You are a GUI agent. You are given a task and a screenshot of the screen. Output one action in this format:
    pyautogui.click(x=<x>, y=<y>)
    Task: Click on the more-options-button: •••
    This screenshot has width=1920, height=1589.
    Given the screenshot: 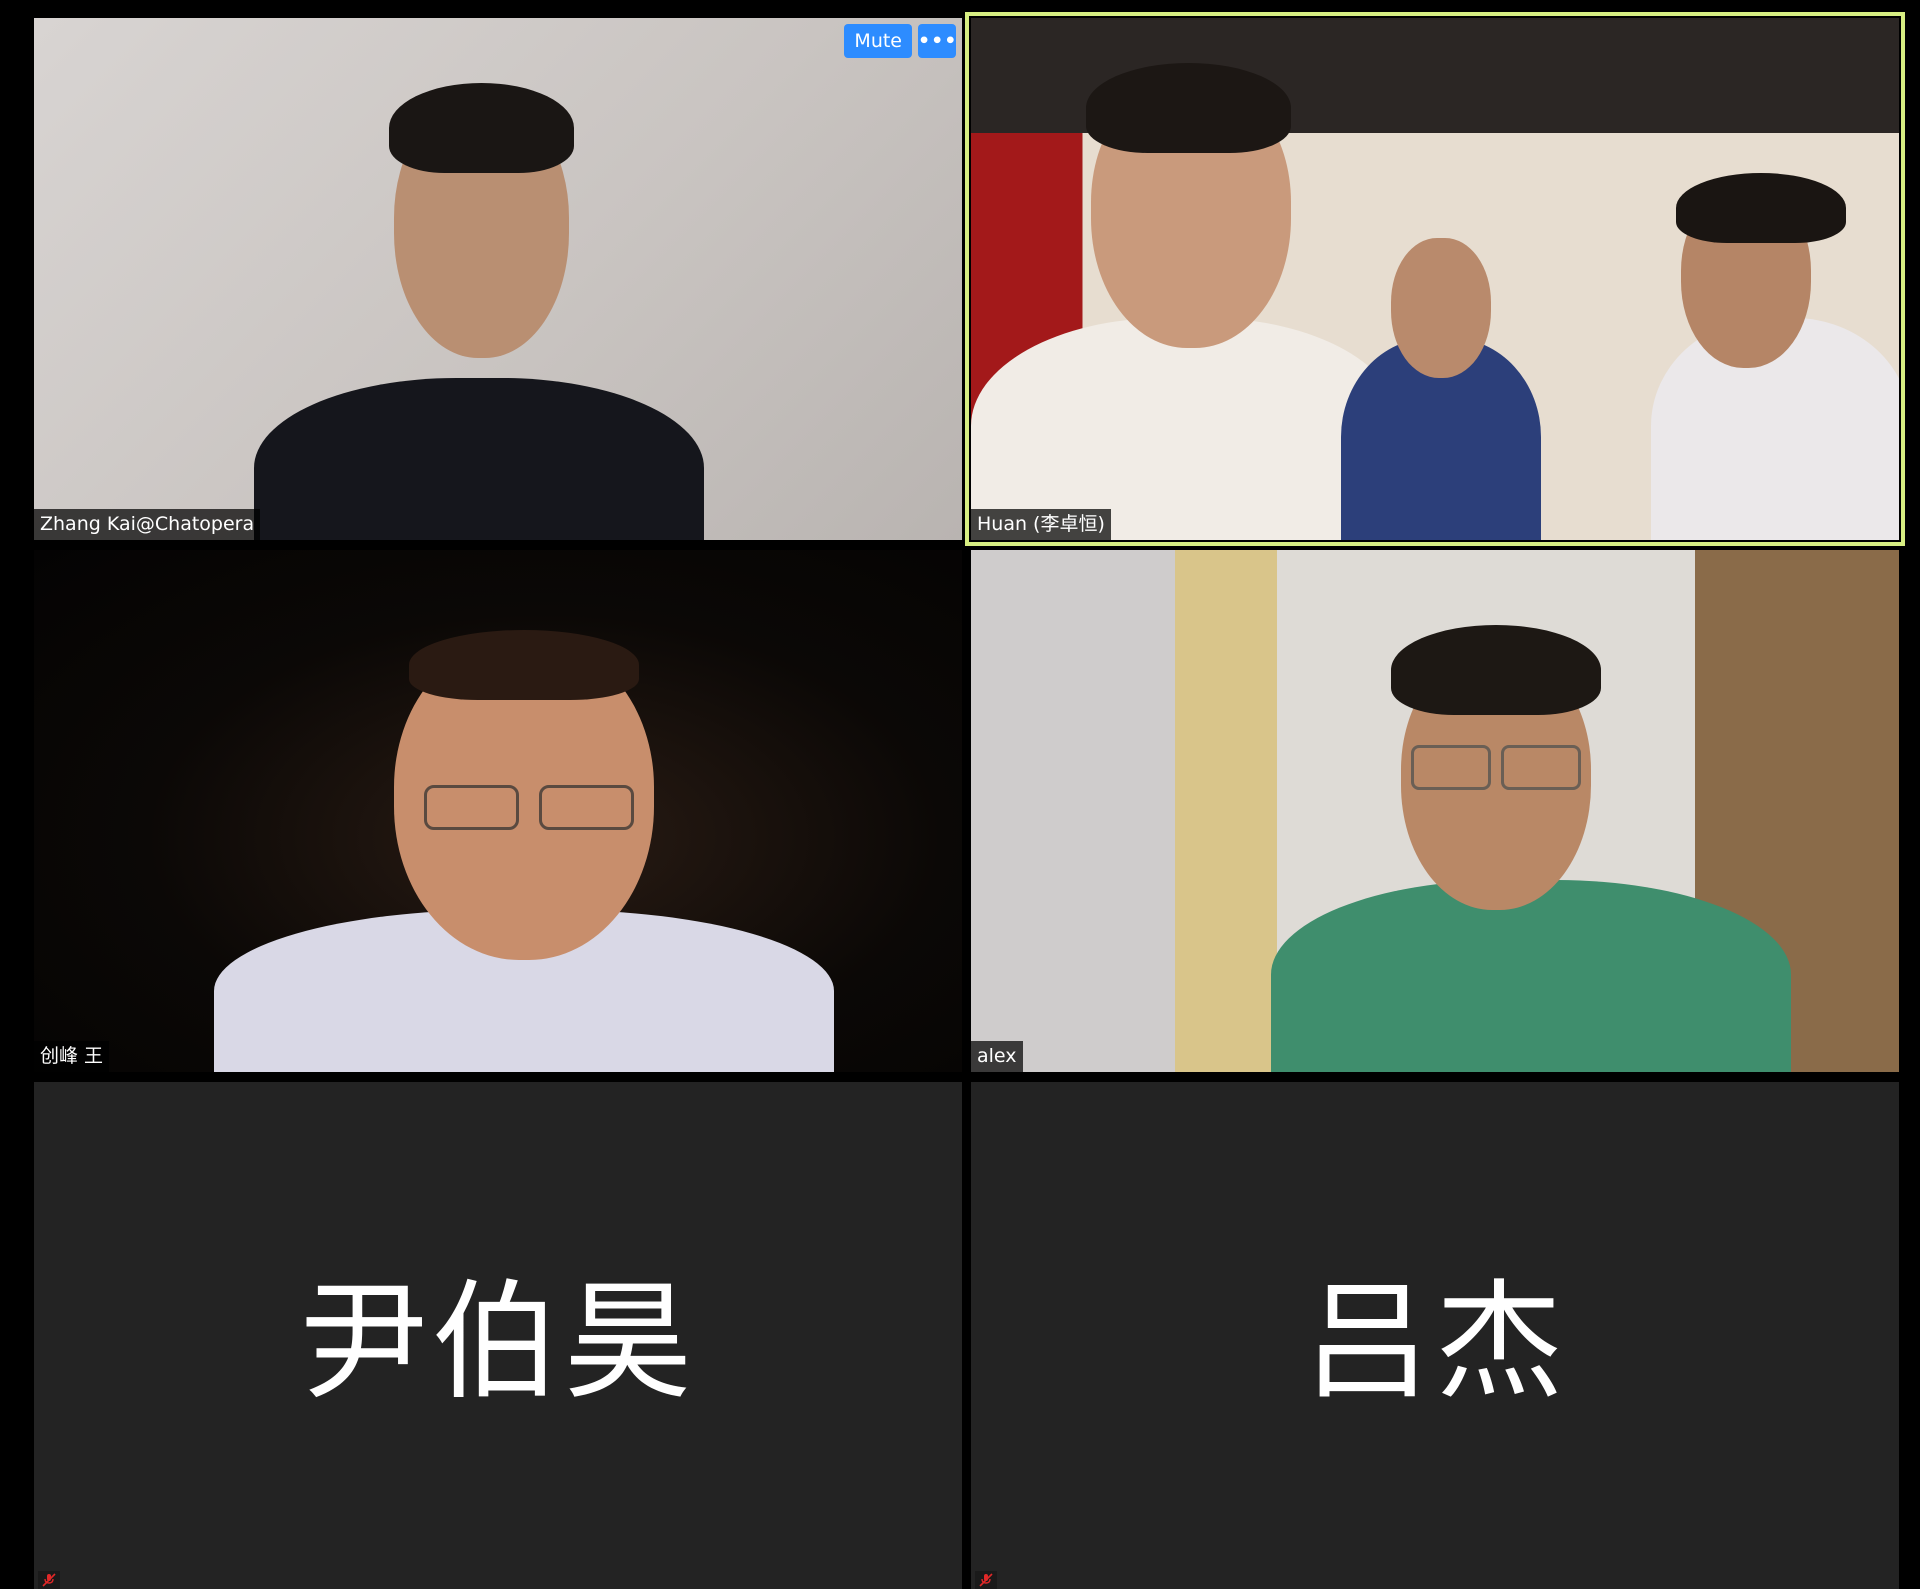 What is the action you would take?
    pyautogui.click(x=937, y=41)
    